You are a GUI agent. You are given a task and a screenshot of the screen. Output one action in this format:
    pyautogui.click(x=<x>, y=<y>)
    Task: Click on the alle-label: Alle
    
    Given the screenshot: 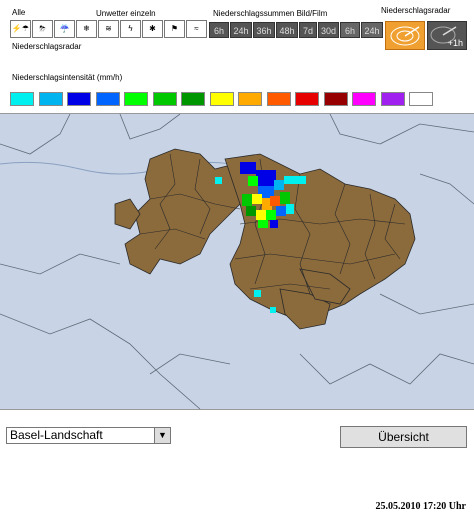 What is the action you would take?
    pyautogui.click(x=19, y=12)
    